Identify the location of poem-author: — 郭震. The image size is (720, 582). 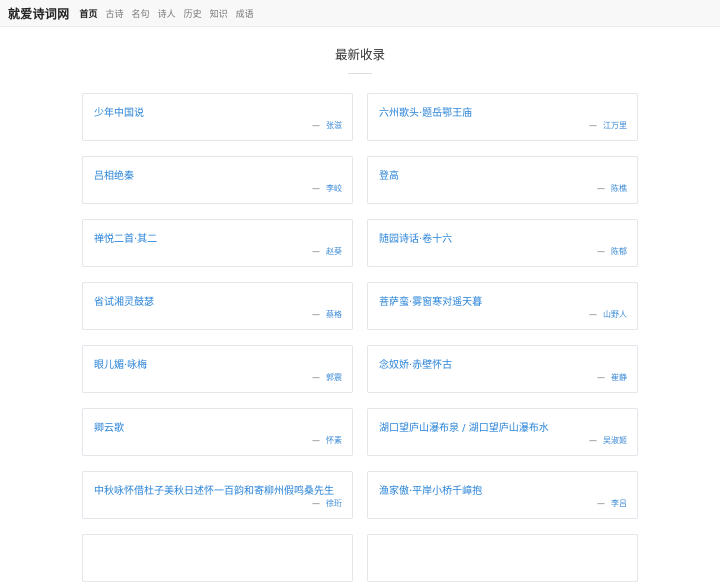
(327, 377).